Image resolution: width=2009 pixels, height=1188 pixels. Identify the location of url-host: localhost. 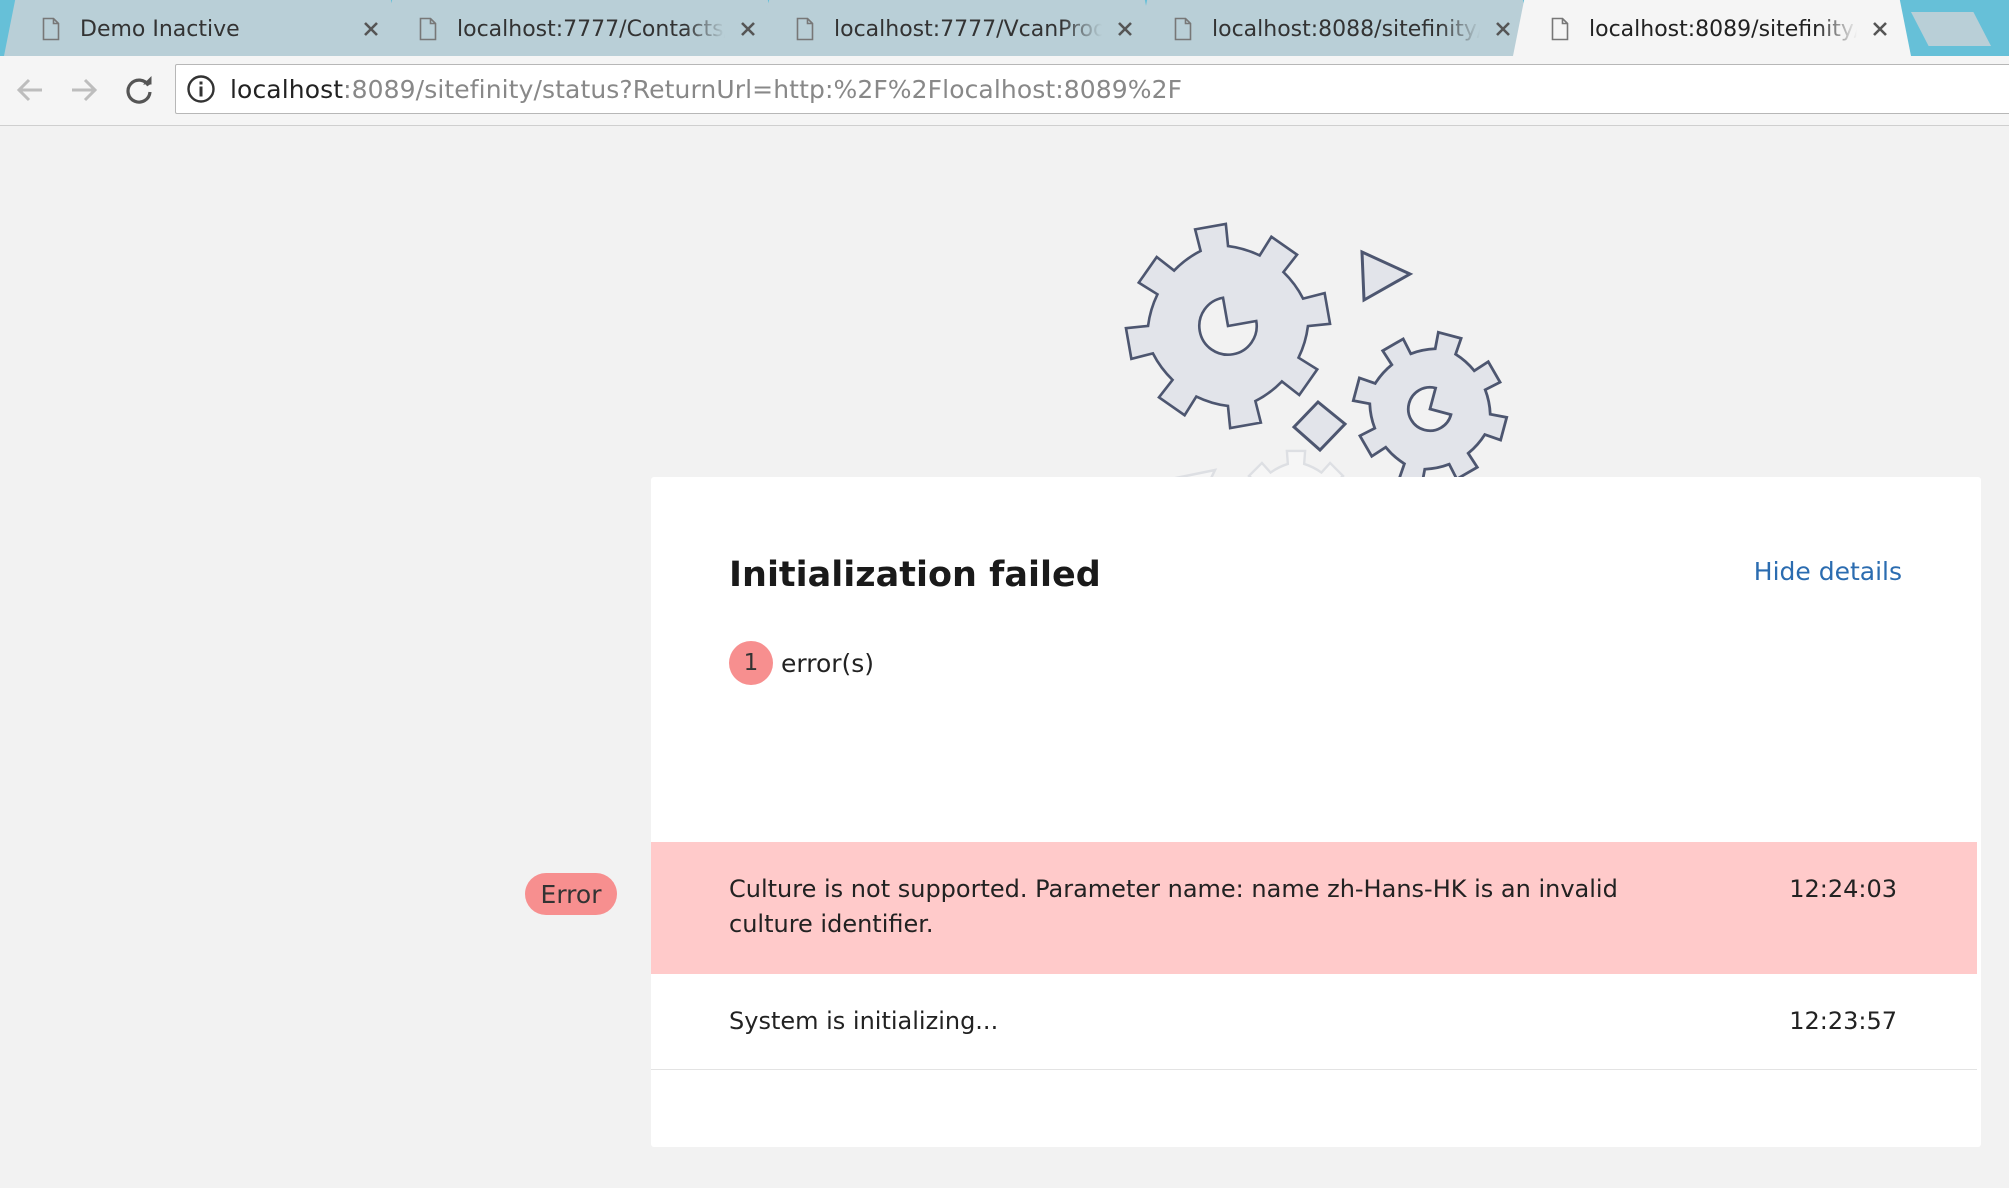
(287, 89).